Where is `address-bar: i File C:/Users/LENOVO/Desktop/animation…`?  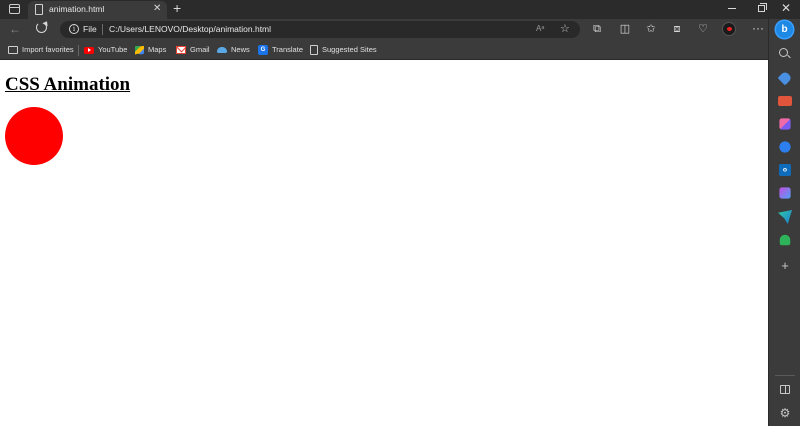 address-bar: i File C:/Users/LENOVO/Desktop/animation… is located at coordinates (320, 29).